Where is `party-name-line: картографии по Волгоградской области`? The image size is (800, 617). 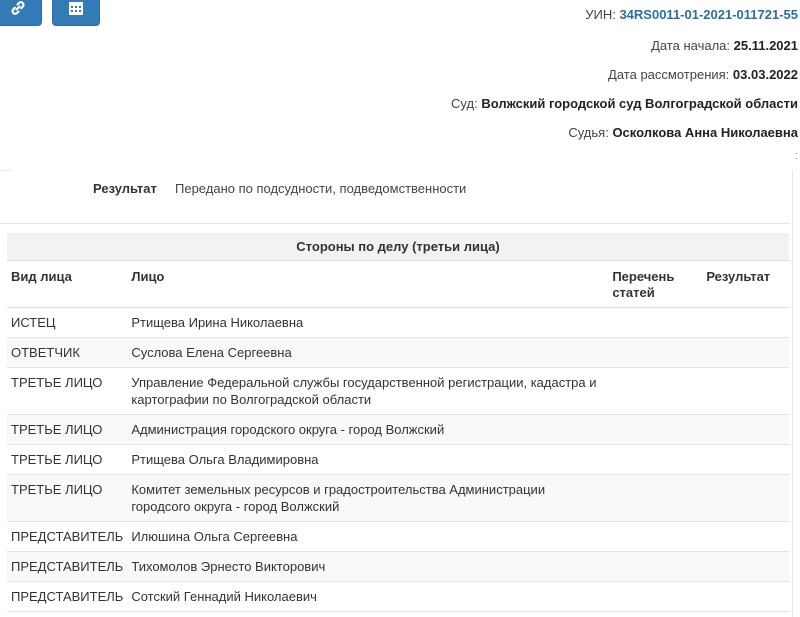 party-name-line: картографии по Волгоградской области is located at coordinates (251, 399).